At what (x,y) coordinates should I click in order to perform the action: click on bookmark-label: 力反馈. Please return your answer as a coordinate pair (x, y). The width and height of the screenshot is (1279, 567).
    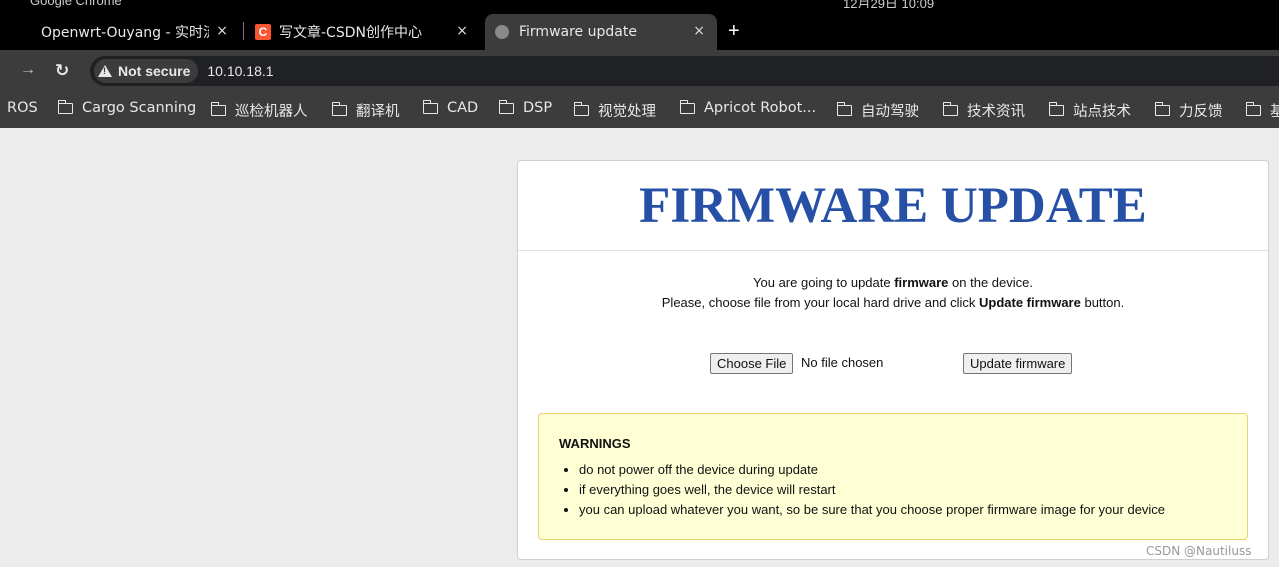
    Looking at the image, I should click on (1201, 112).